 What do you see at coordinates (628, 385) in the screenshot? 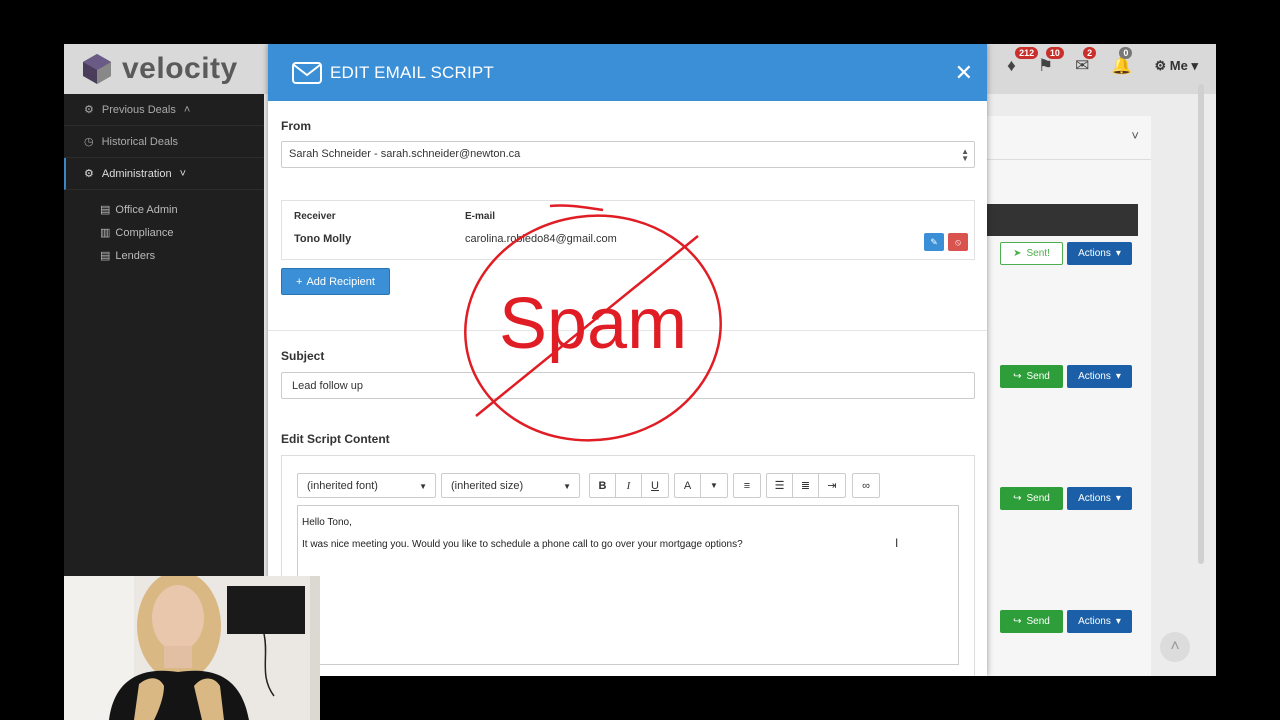
I see `subject-input: Lead follow up` at bounding box center [628, 385].